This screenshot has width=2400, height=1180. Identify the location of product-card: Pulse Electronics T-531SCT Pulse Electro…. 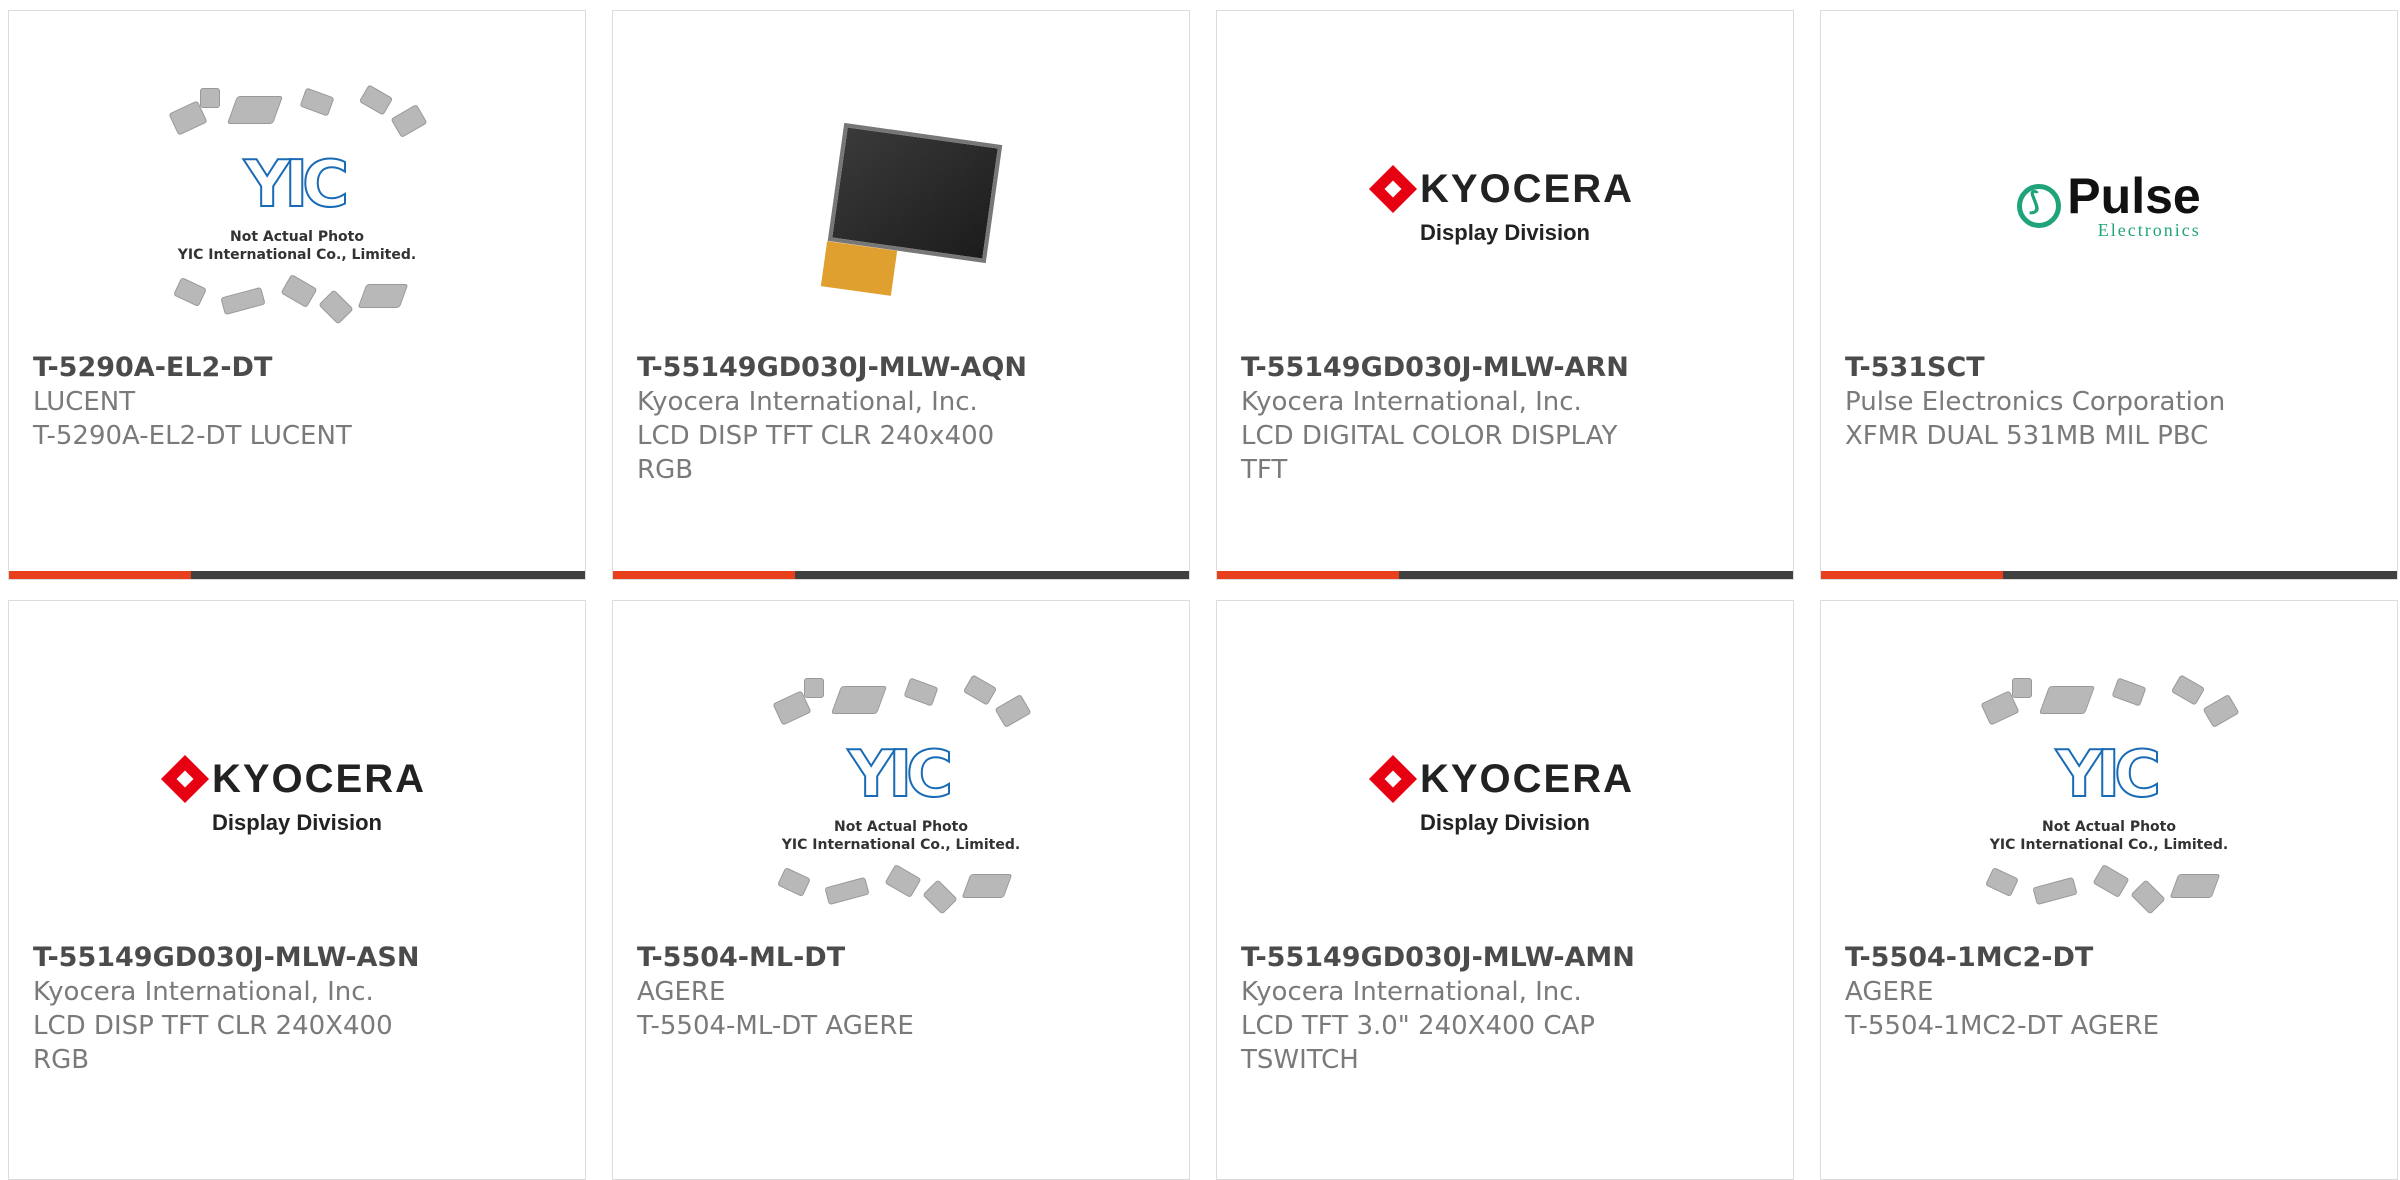
(2109, 295).